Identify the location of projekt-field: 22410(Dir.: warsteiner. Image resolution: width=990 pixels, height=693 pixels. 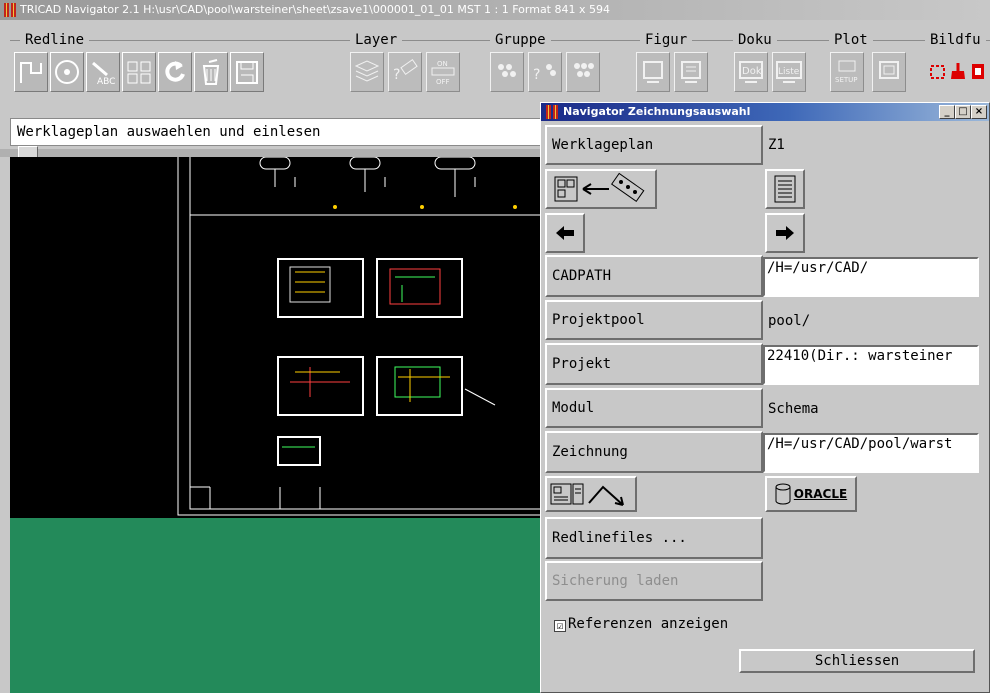
(871, 365).